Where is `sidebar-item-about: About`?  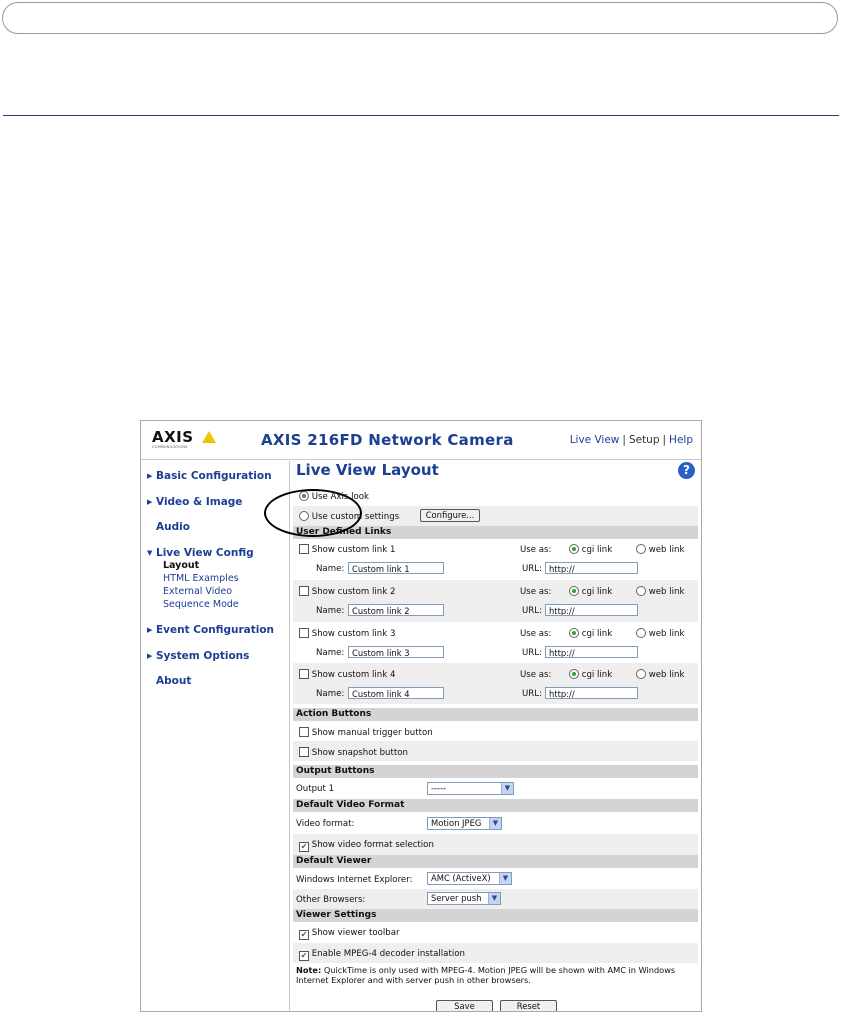
sidebar-item-about: About is located at coordinates (169, 681).